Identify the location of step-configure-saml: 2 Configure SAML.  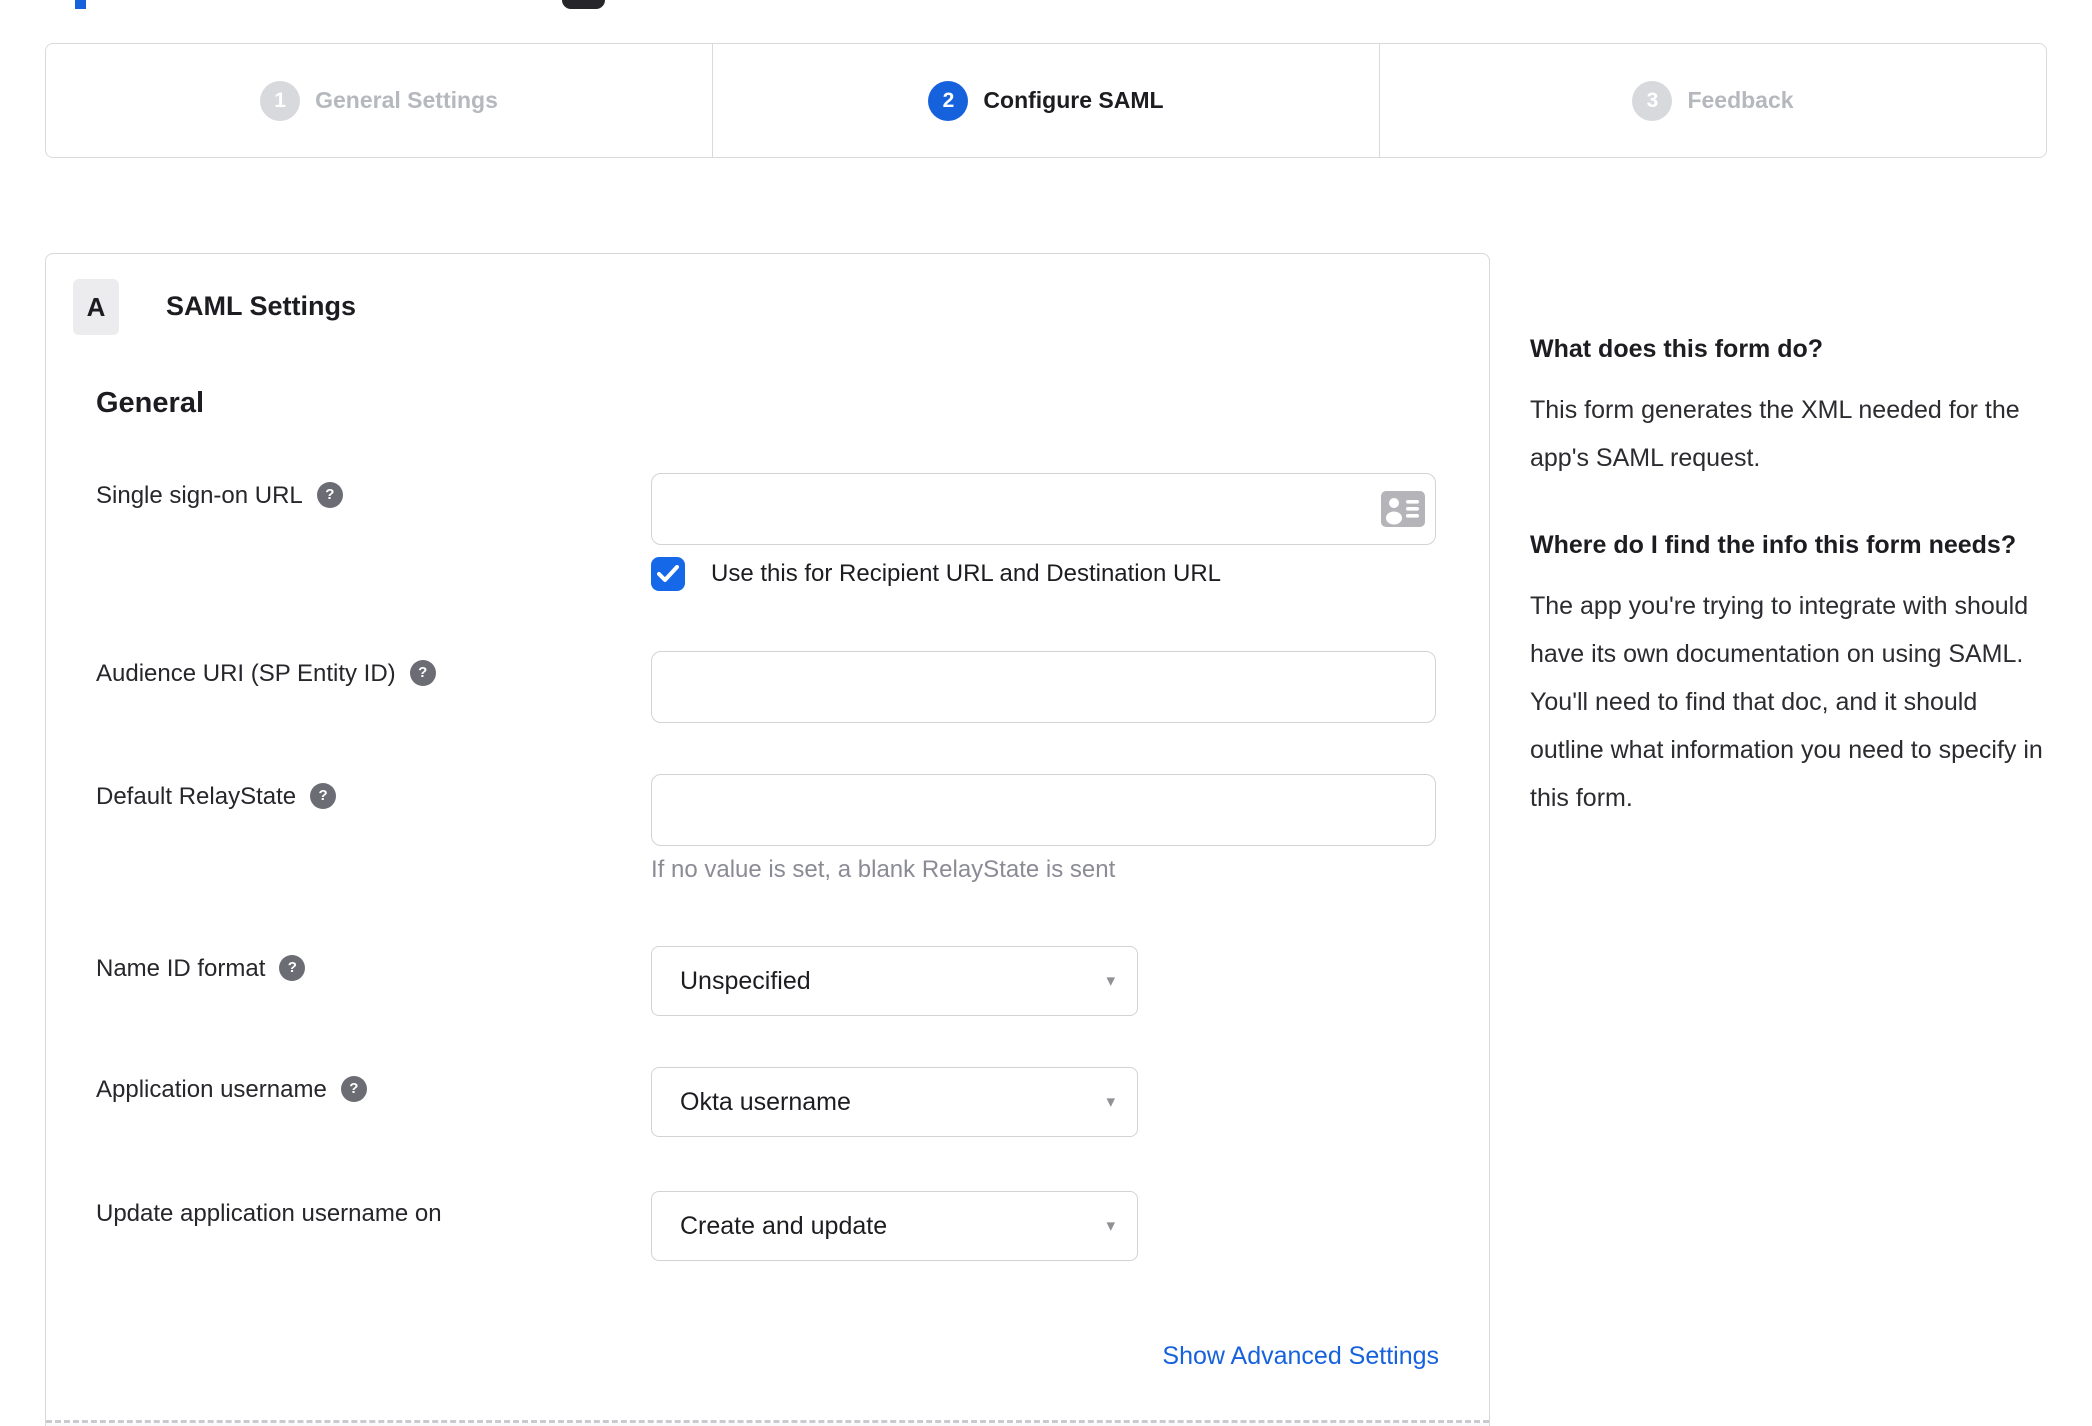
(1045, 100).